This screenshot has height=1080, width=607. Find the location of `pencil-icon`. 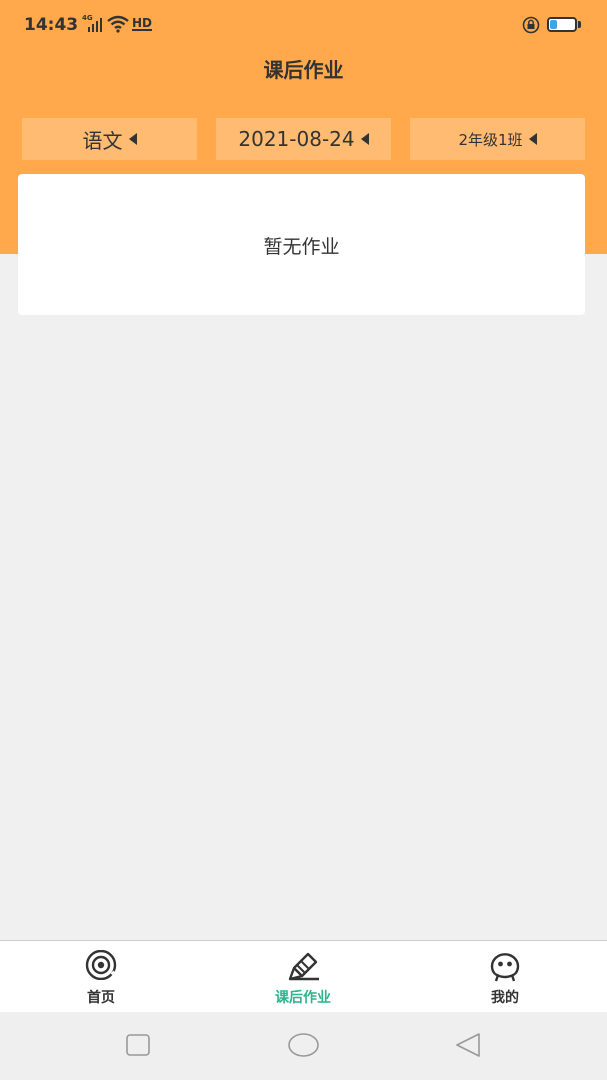

pencil-icon is located at coordinates (303, 966).